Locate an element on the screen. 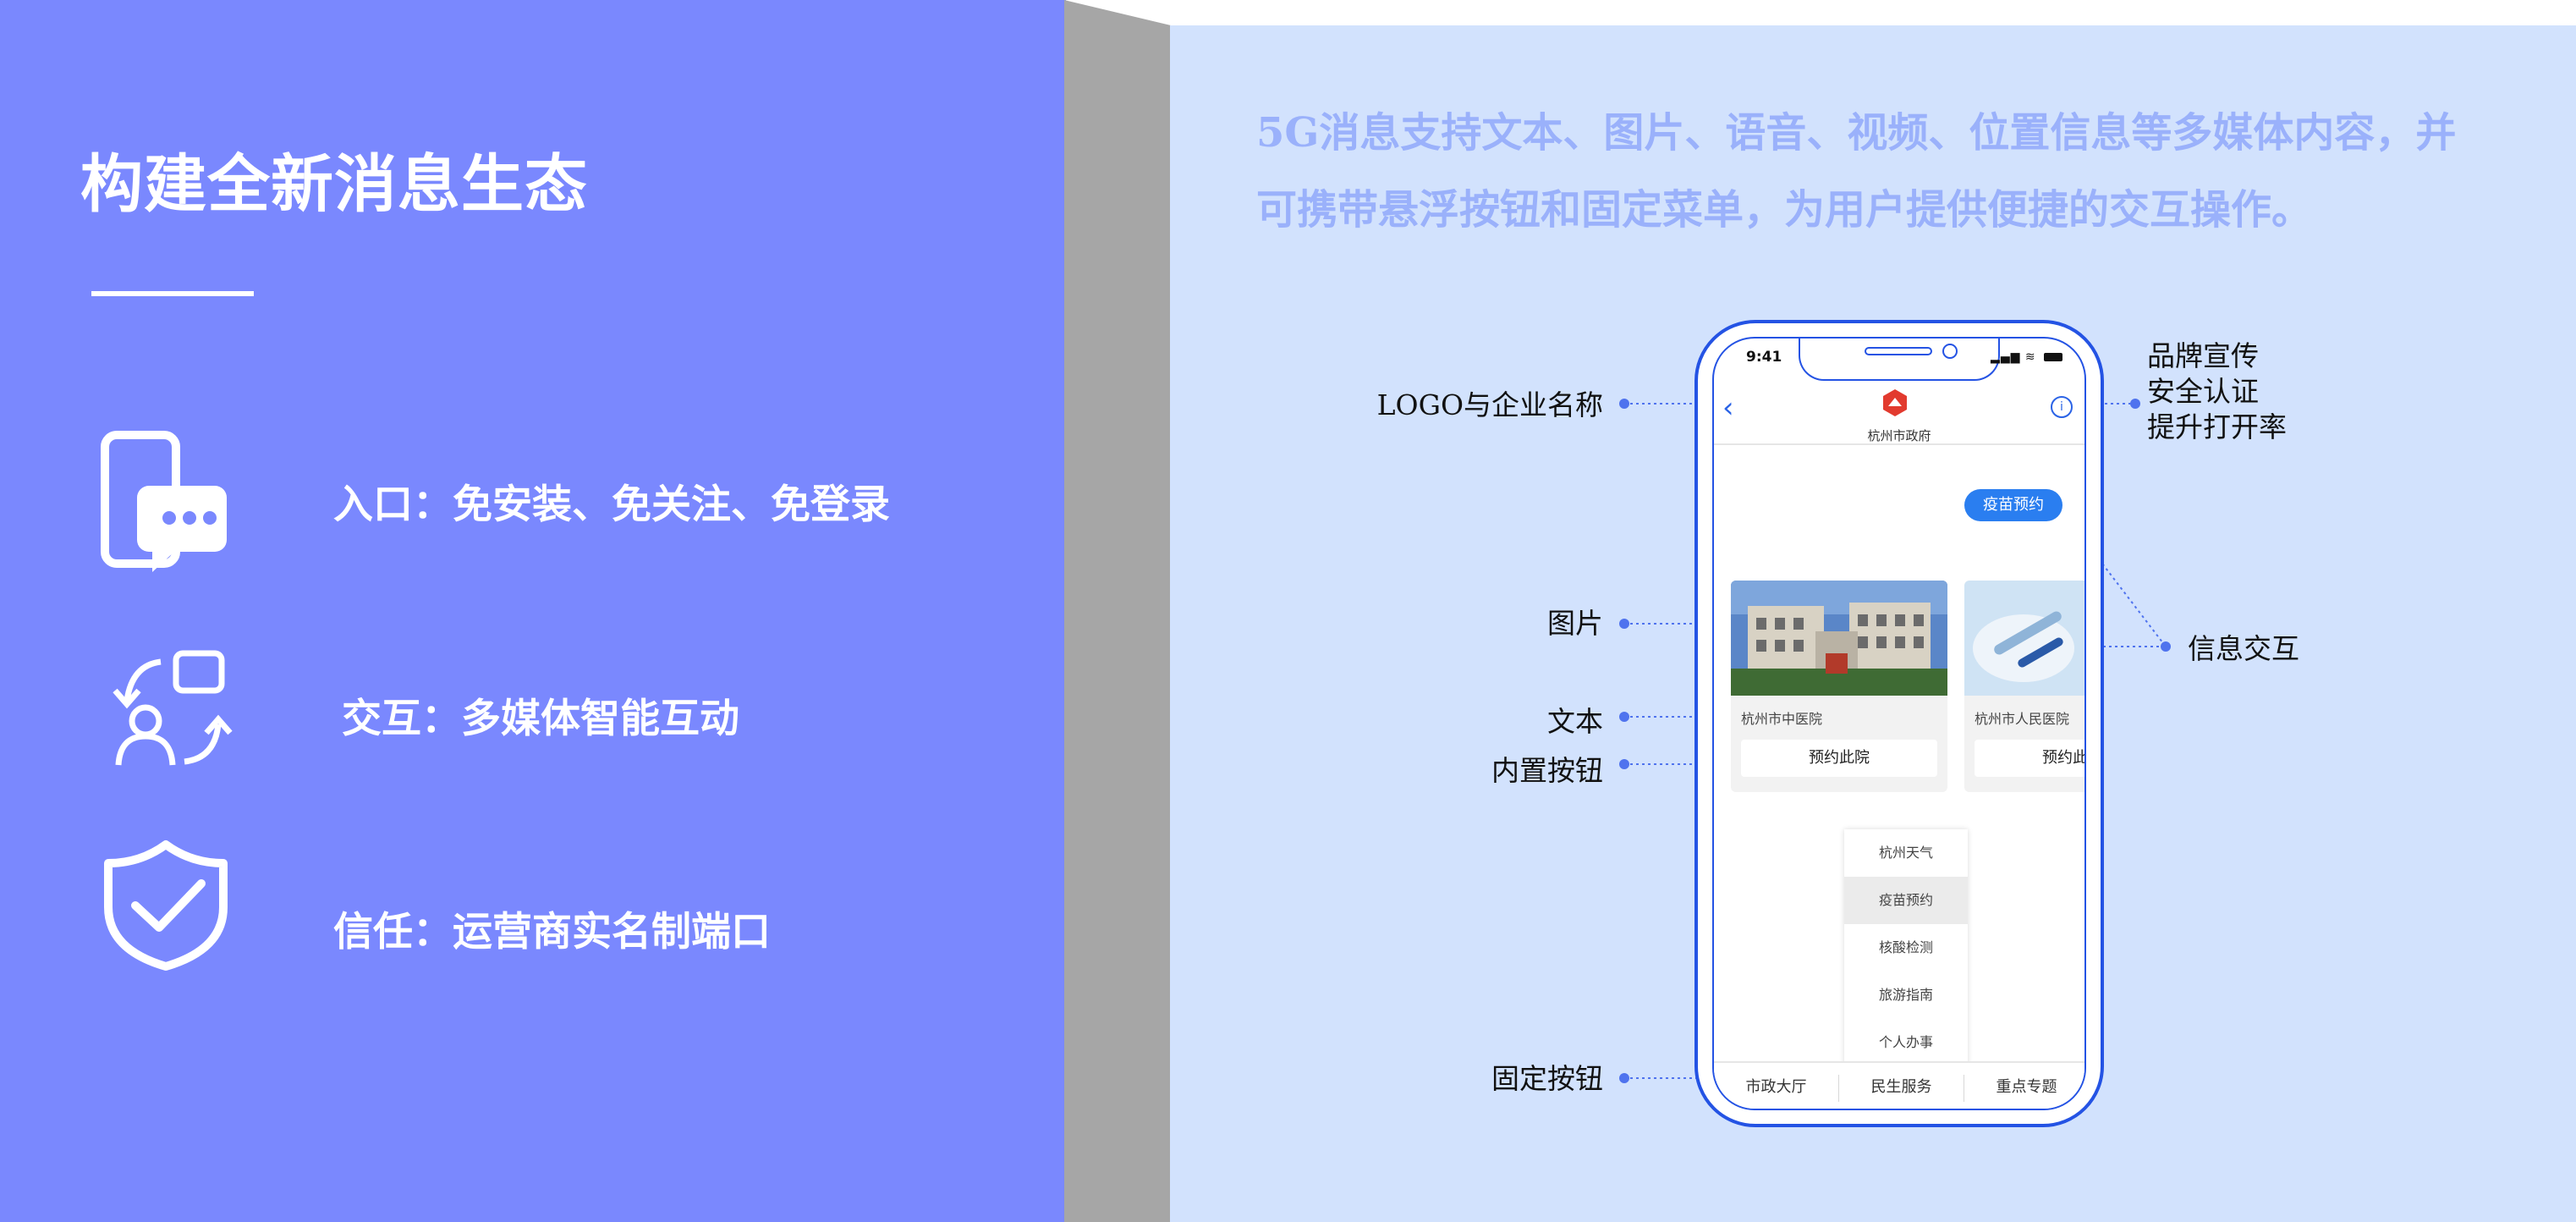 The width and height of the screenshot is (2576, 1222). card-hospital-1: 杭州市中医院 预约此院 is located at coordinates (1839, 686).